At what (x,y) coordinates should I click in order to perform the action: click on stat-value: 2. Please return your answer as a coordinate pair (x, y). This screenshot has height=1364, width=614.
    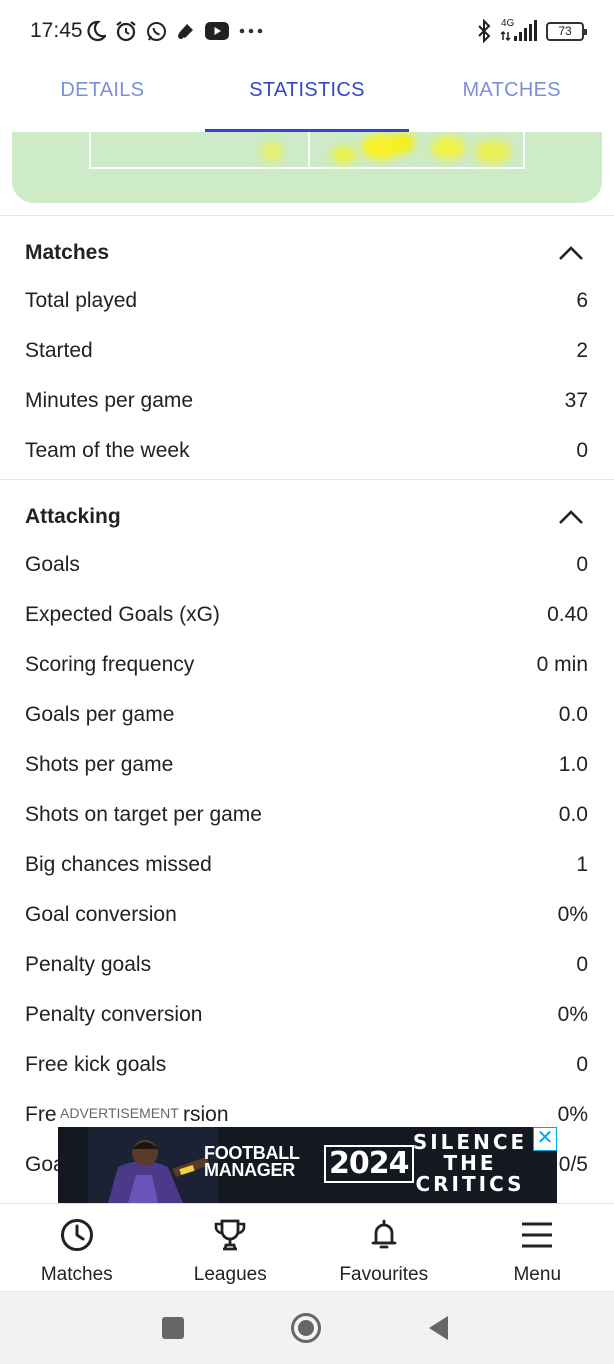
    Looking at the image, I should click on (582, 350).